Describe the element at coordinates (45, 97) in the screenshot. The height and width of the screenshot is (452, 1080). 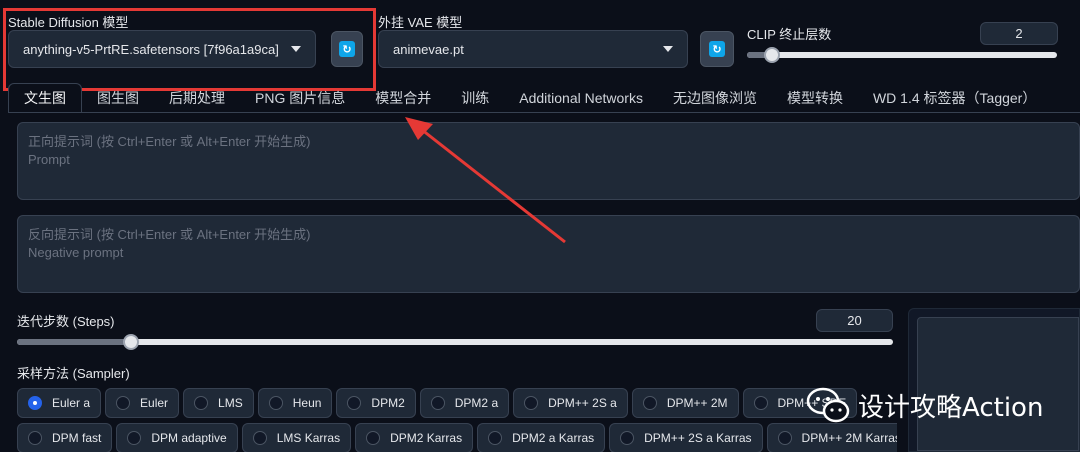
I see `tab-txt2img: 文生图` at that location.